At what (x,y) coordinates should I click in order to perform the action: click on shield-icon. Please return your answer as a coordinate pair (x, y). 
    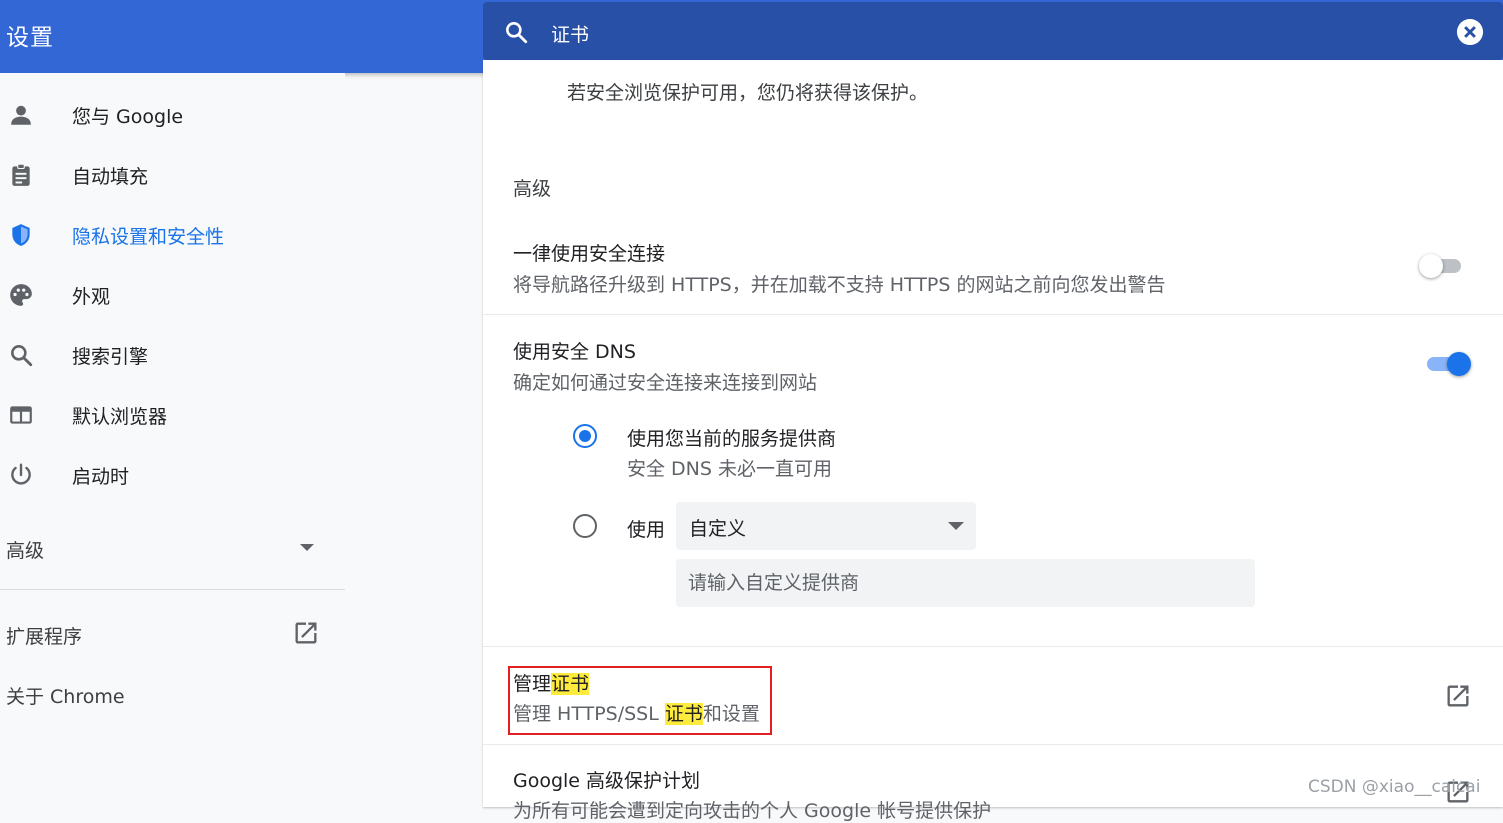
    Looking at the image, I should click on (21, 235).